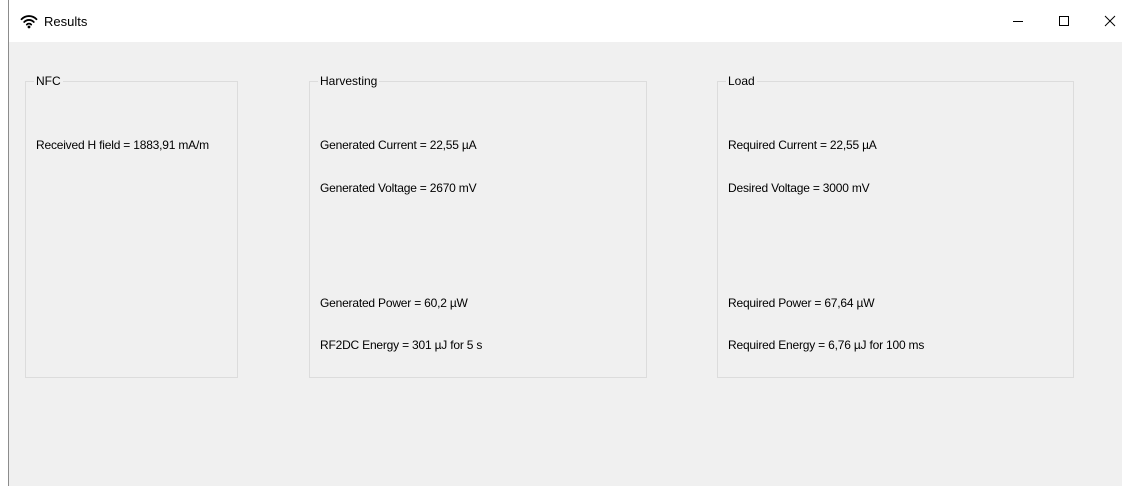  I want to click on minimize-button, so click(1018, 21).